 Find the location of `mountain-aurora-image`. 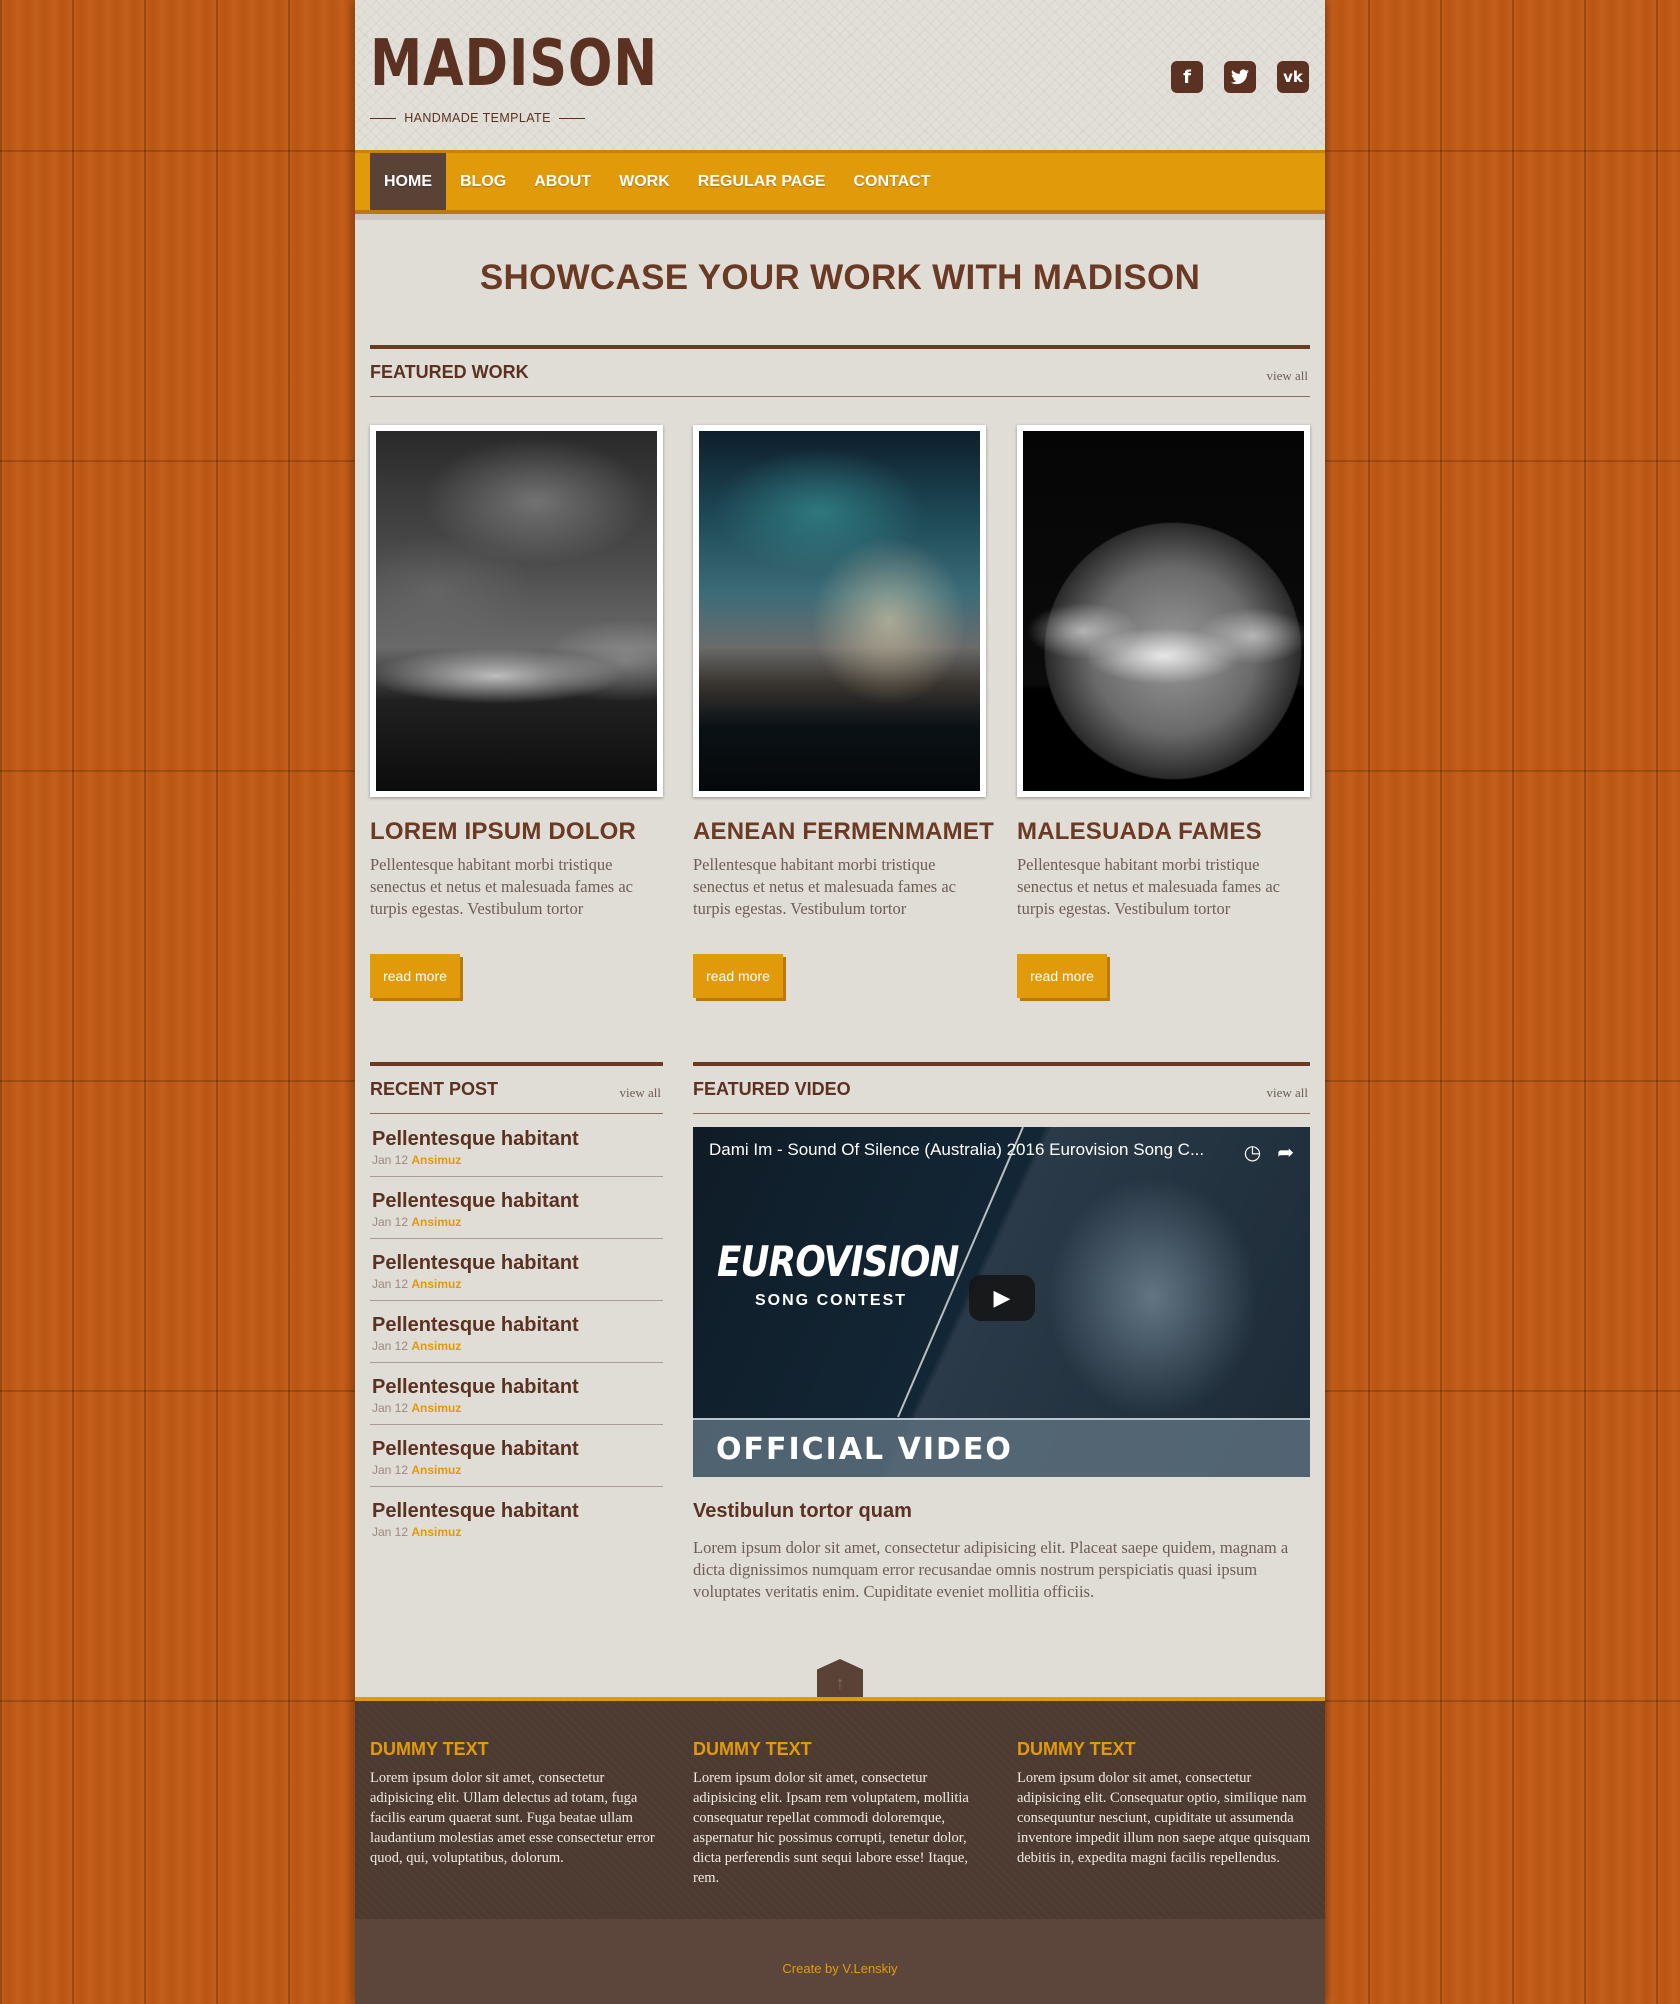

mountain-aurora-image is located at coordinates (839, 611).